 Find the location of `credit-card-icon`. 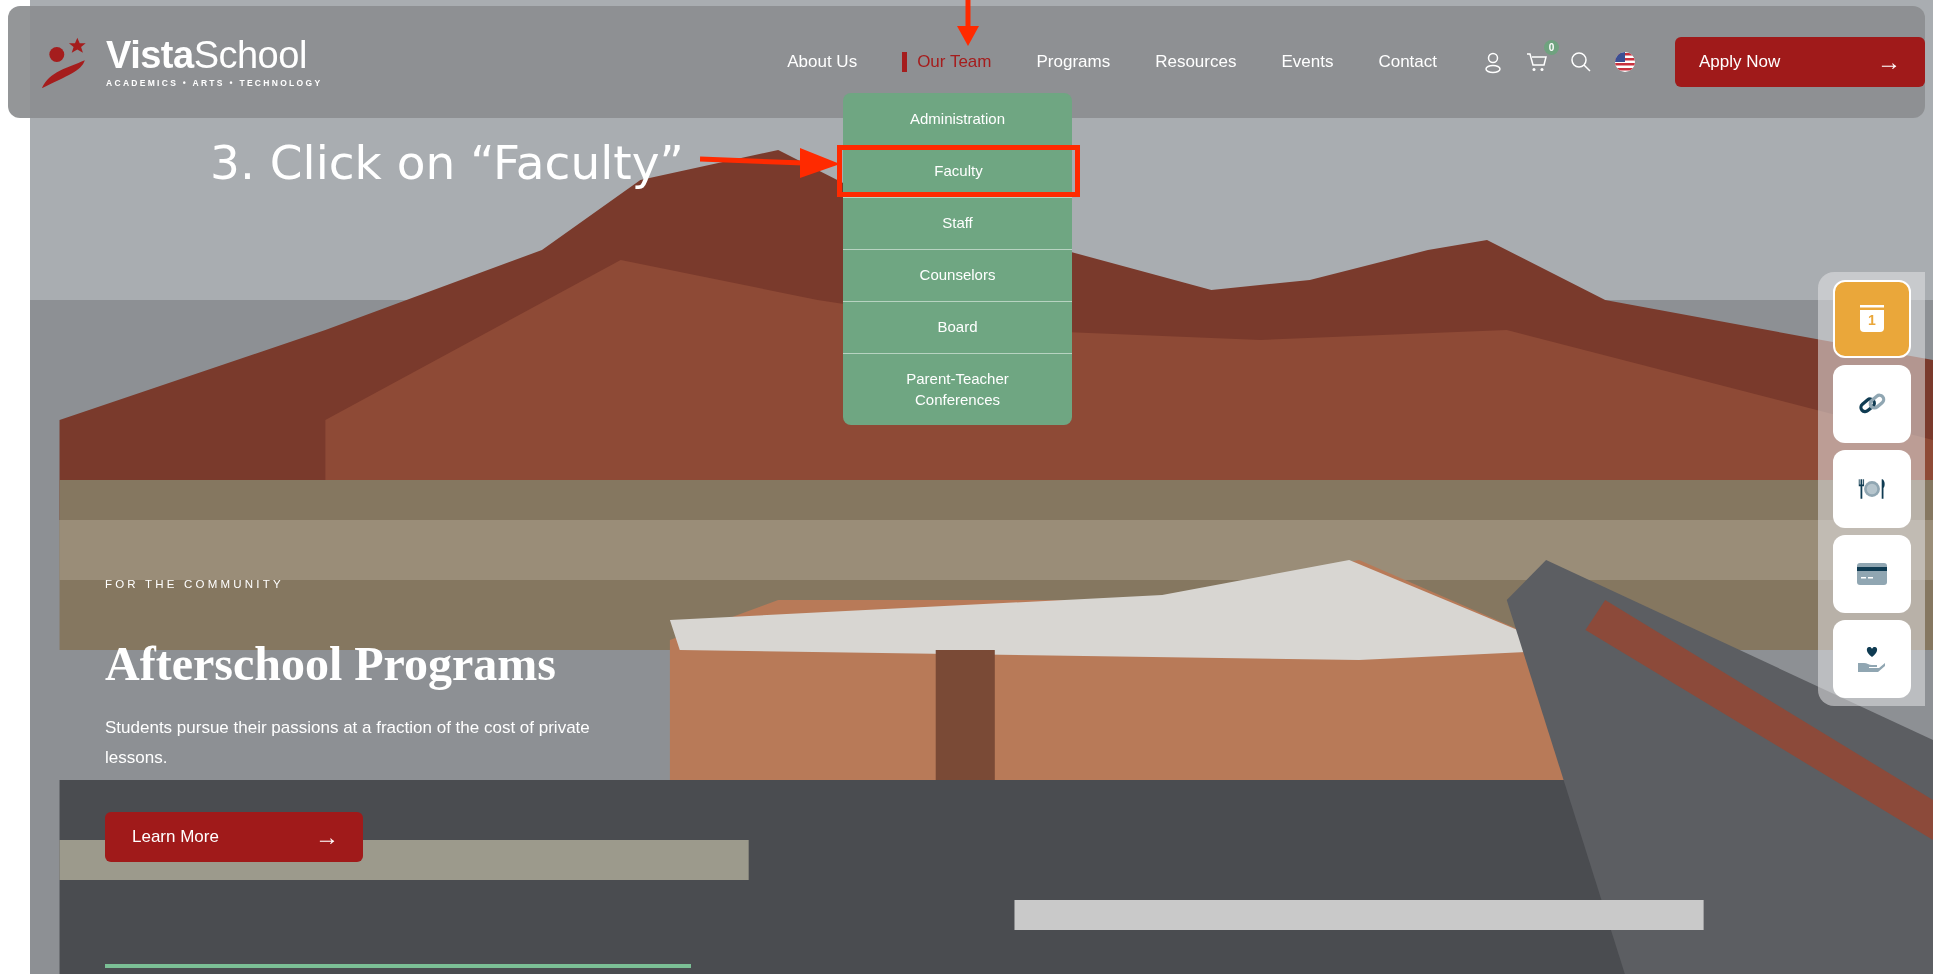

credit-card-icon is located at coordinates (1872, 574).